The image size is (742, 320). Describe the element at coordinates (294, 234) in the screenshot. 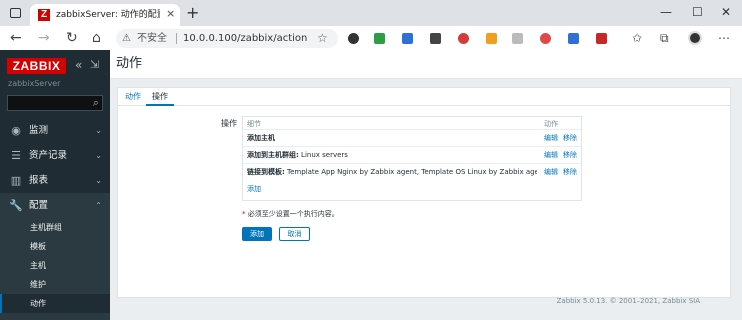

I see `cancel-button: 取消` at that location.